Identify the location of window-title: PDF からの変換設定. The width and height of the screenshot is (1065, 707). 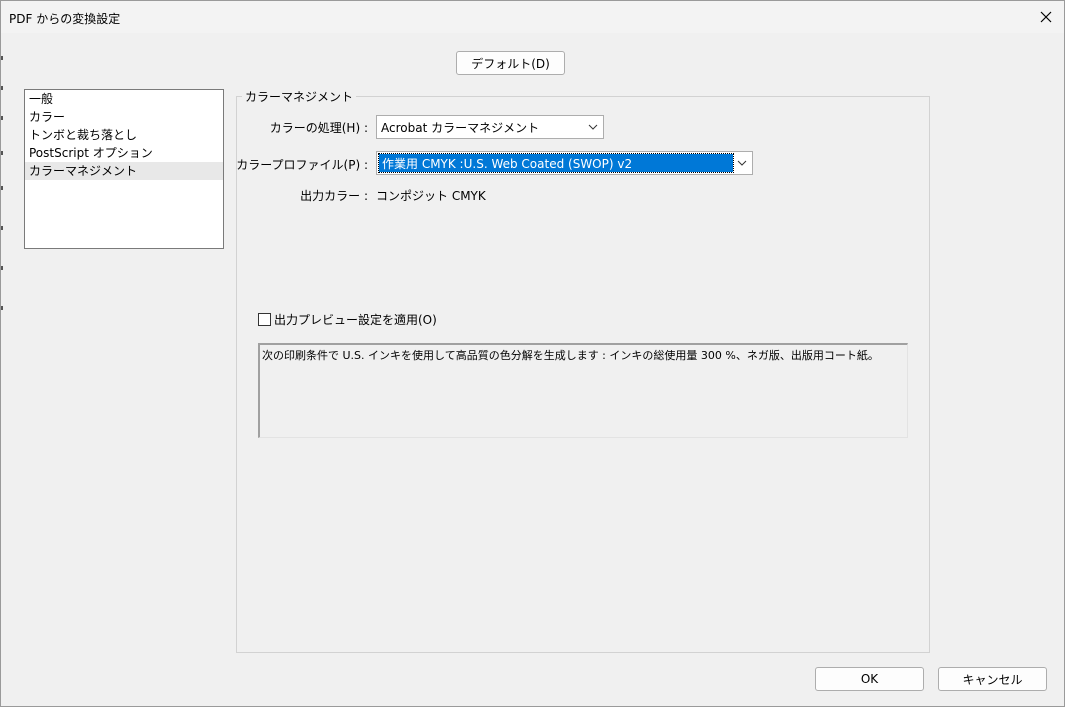
(65, 19).